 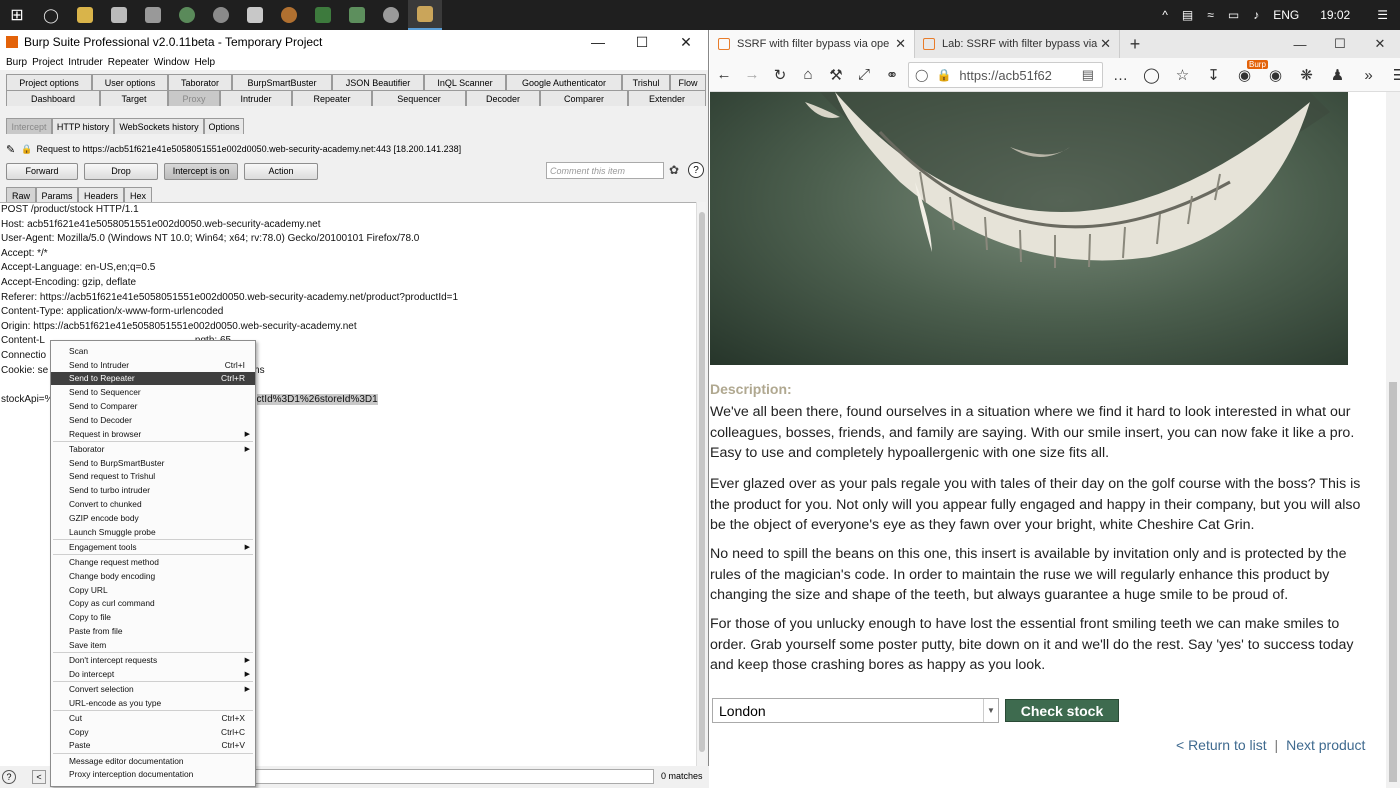 What do you see at coordinates (646, 82) in the screenshot?
I see `tab-trishul: Trishul` at bounding box center [646, 82].